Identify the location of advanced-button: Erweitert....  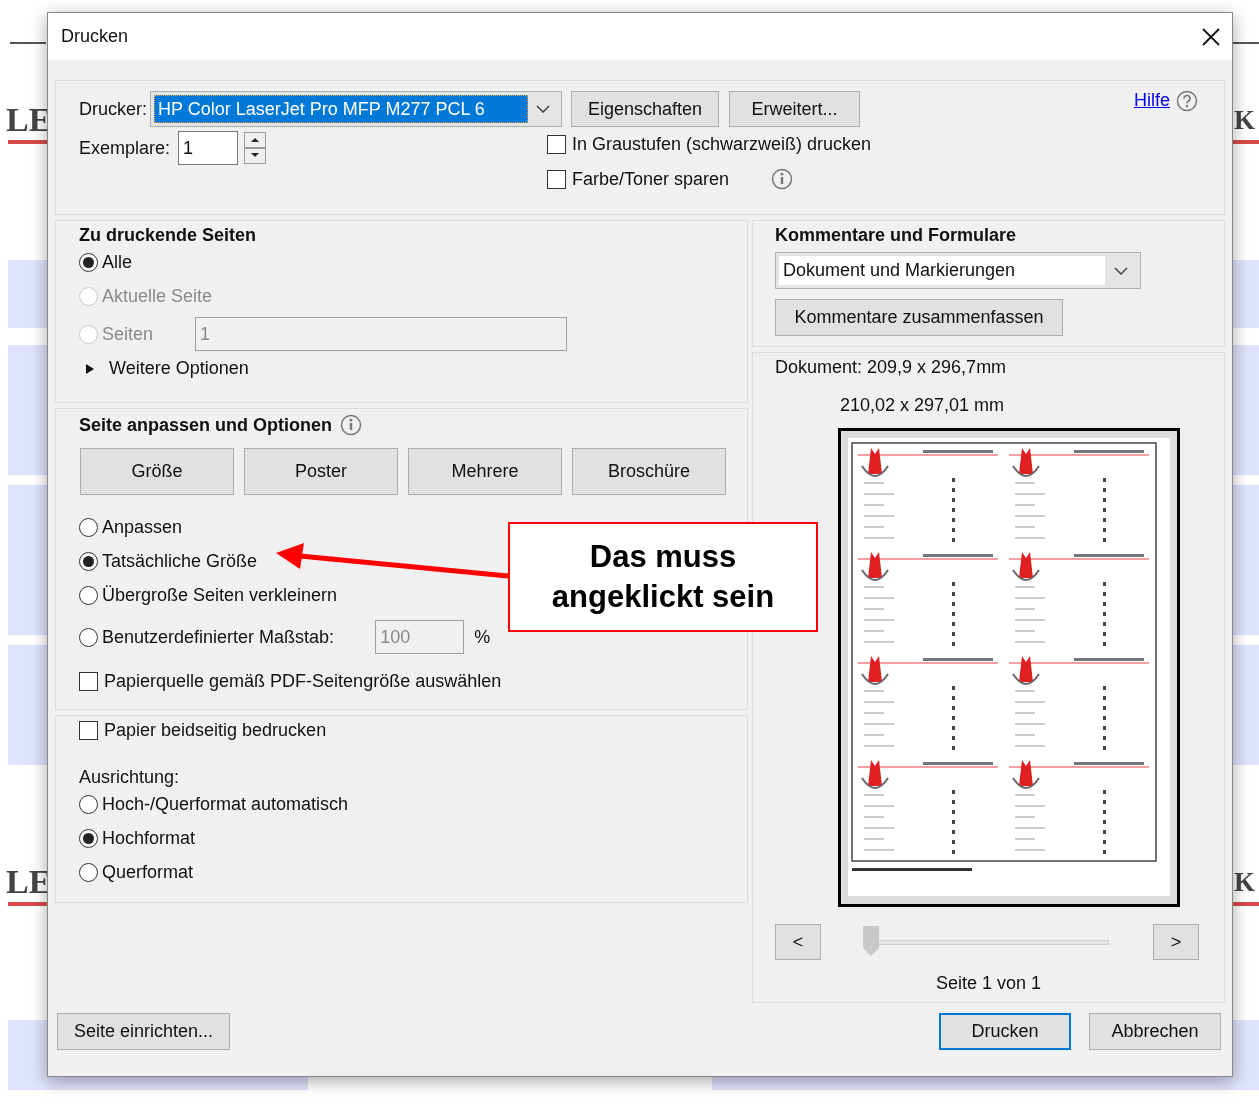
(794, 109).